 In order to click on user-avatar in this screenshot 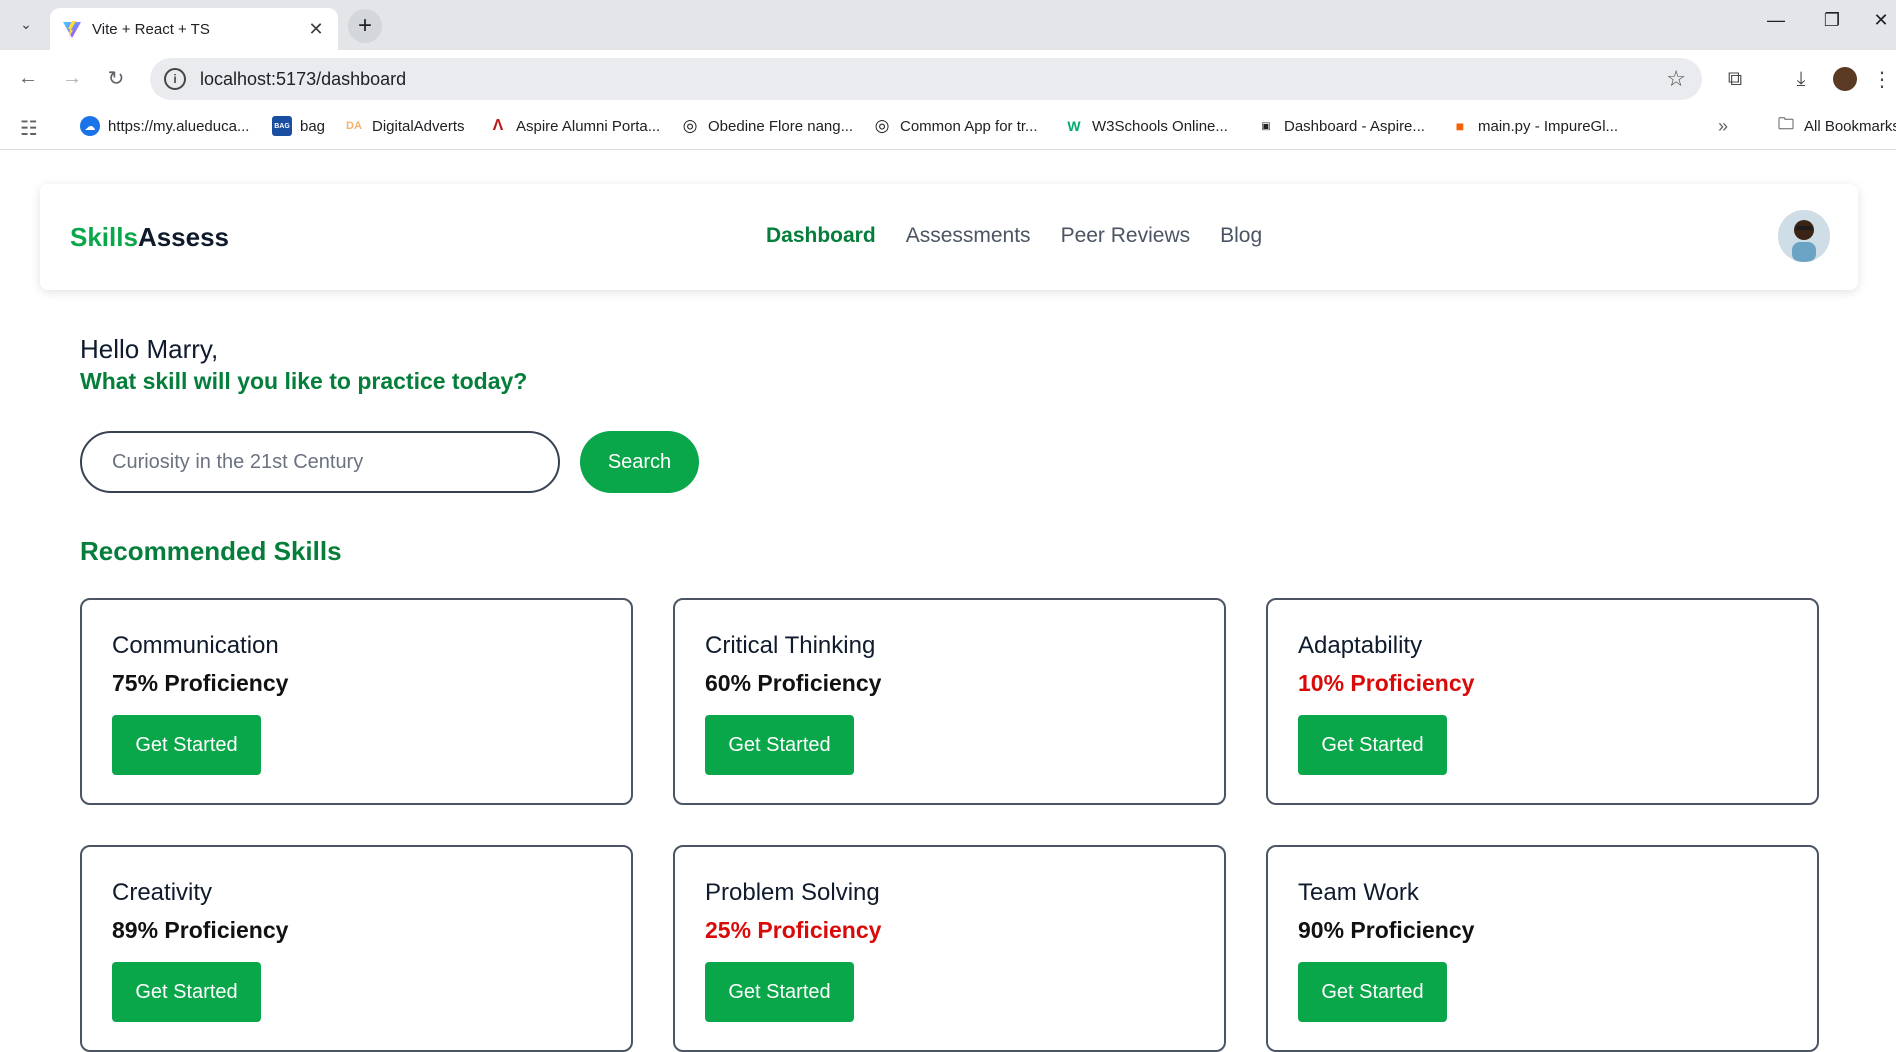, I will do `click(1804, 236)`.